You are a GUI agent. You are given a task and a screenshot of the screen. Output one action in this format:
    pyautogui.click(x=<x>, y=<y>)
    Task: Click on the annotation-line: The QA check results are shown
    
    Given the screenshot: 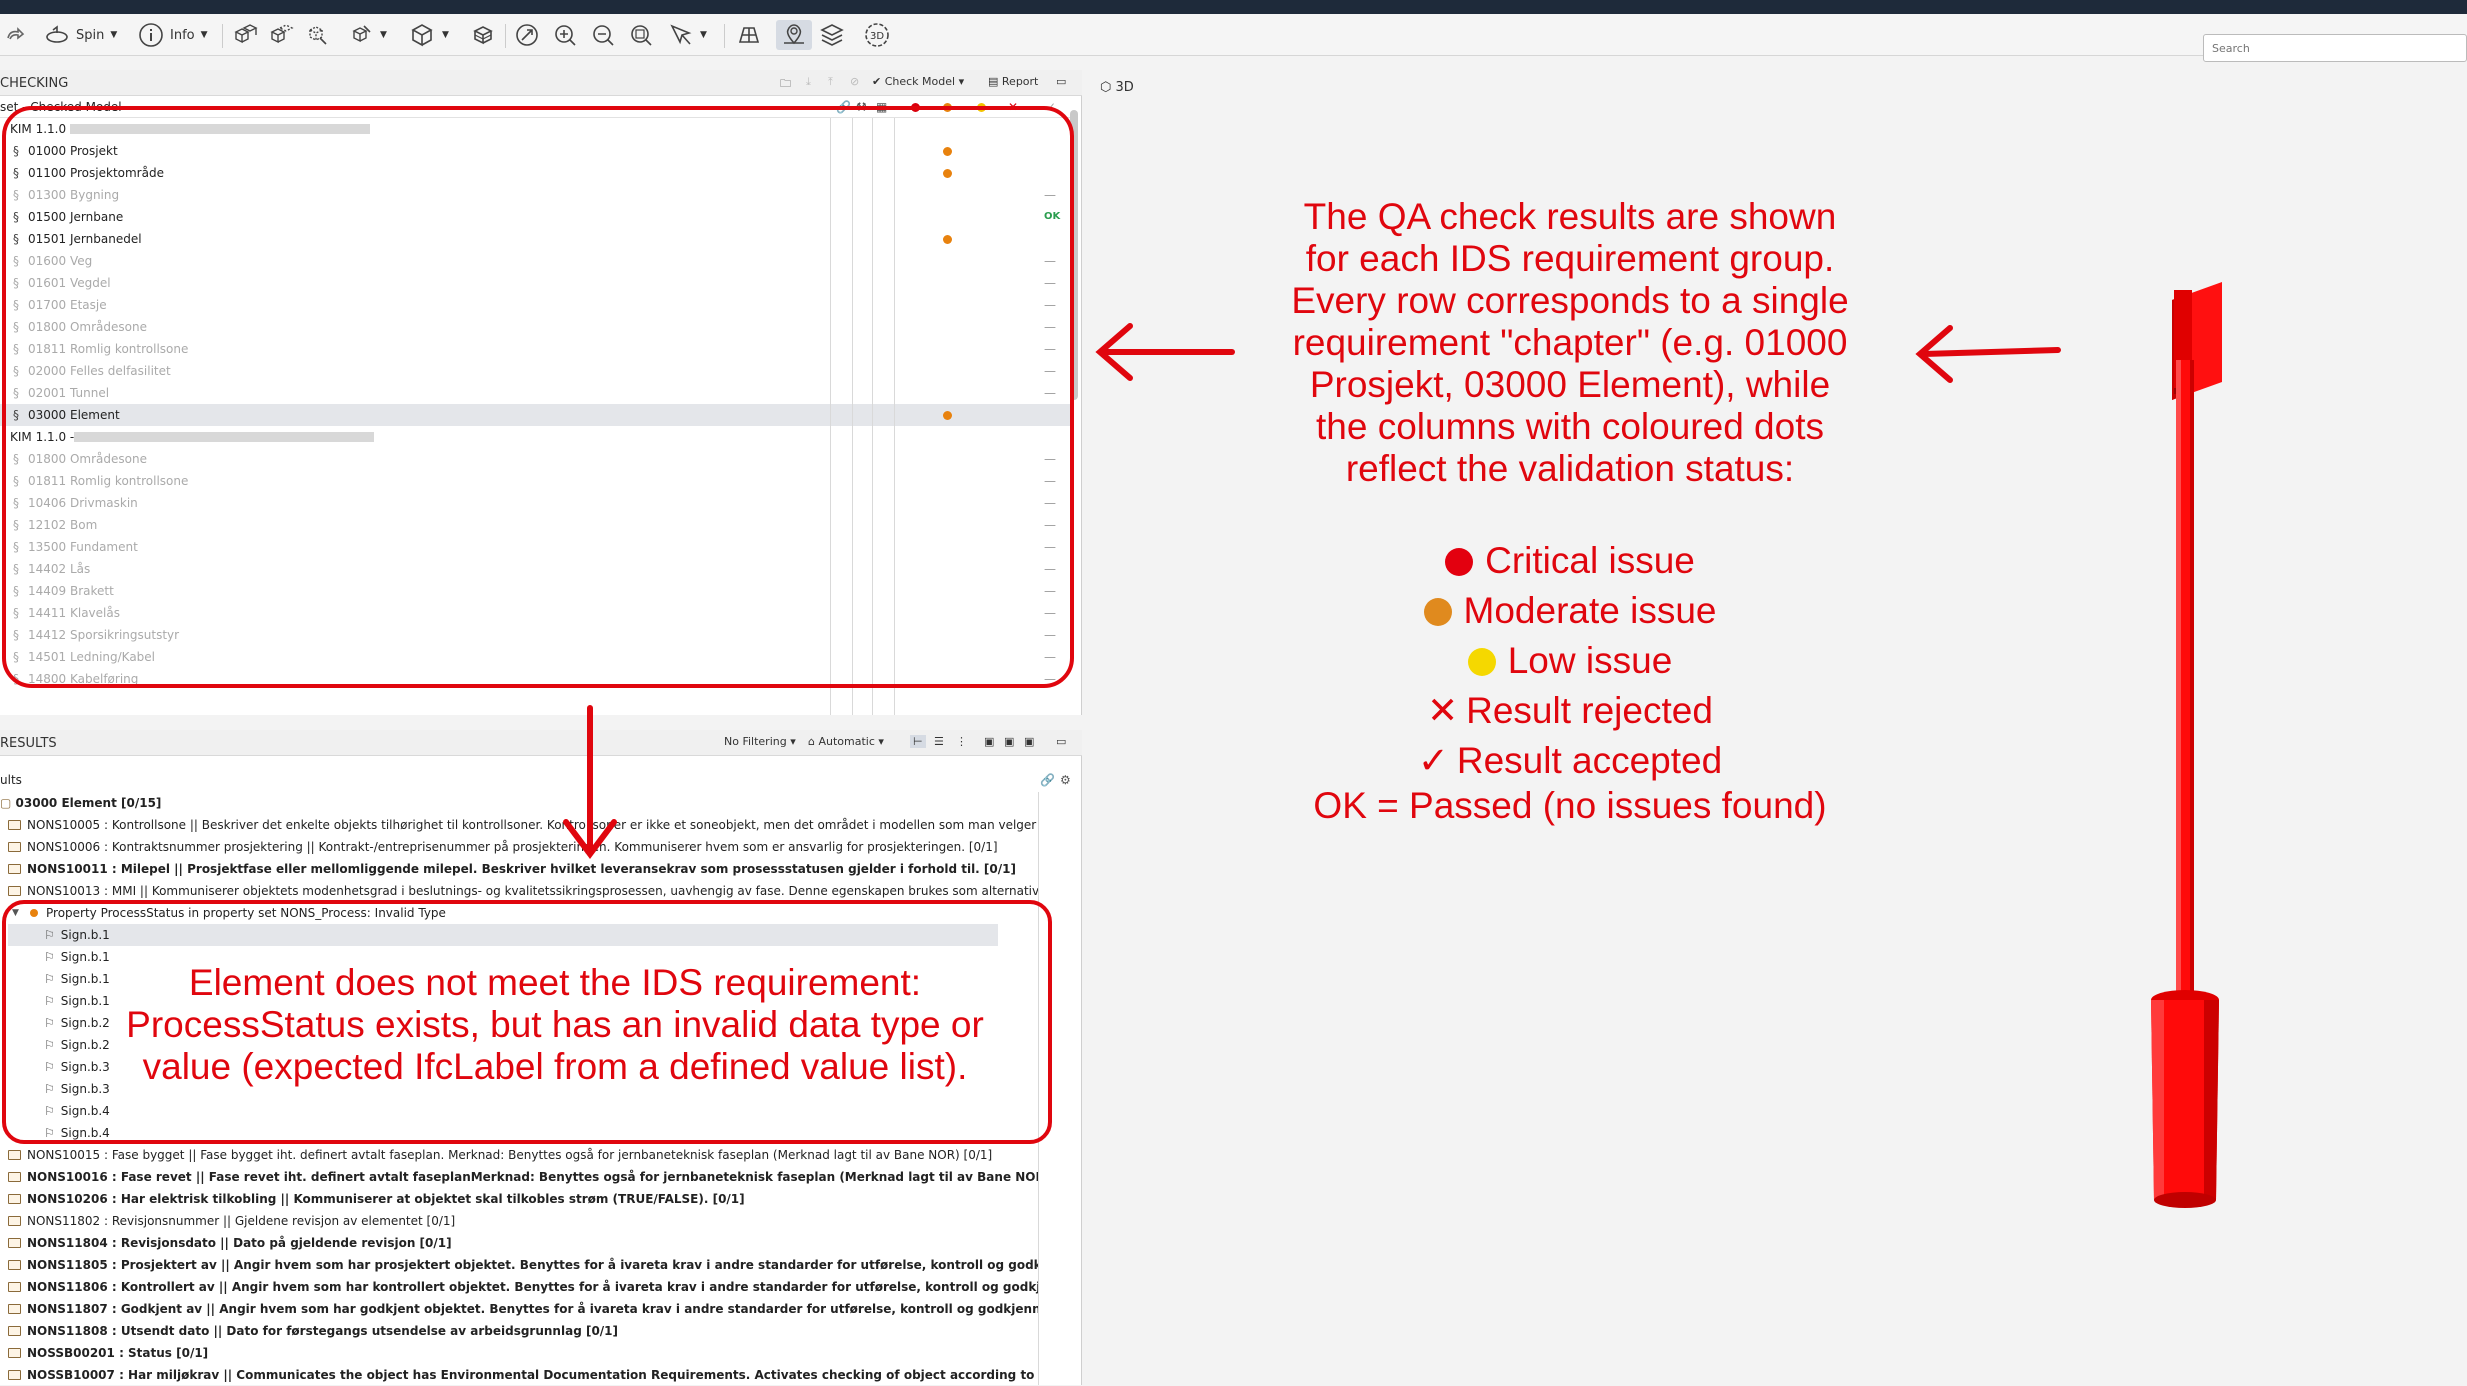 What is the action you would take?
    pyautogui.click(x=1570, y=216)
    